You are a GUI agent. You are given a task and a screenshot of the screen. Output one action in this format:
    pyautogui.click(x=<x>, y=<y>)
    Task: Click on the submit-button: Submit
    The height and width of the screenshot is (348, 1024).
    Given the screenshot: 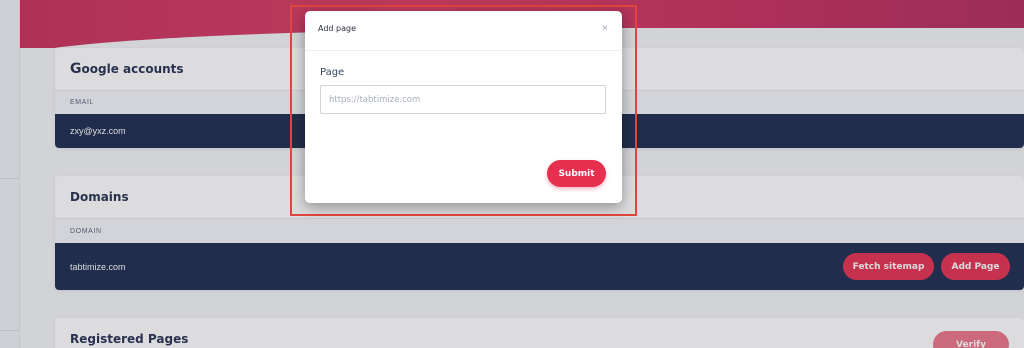 What is the action you would take?
    pyautogui.click(x=576, y=173)
    